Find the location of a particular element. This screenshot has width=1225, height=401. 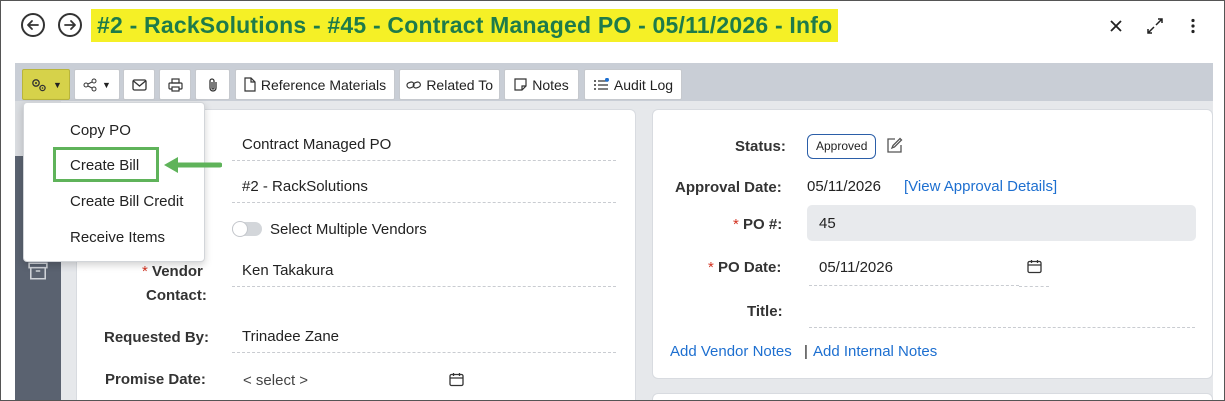

arrow-right-icon is located at coordinates (70, 25).